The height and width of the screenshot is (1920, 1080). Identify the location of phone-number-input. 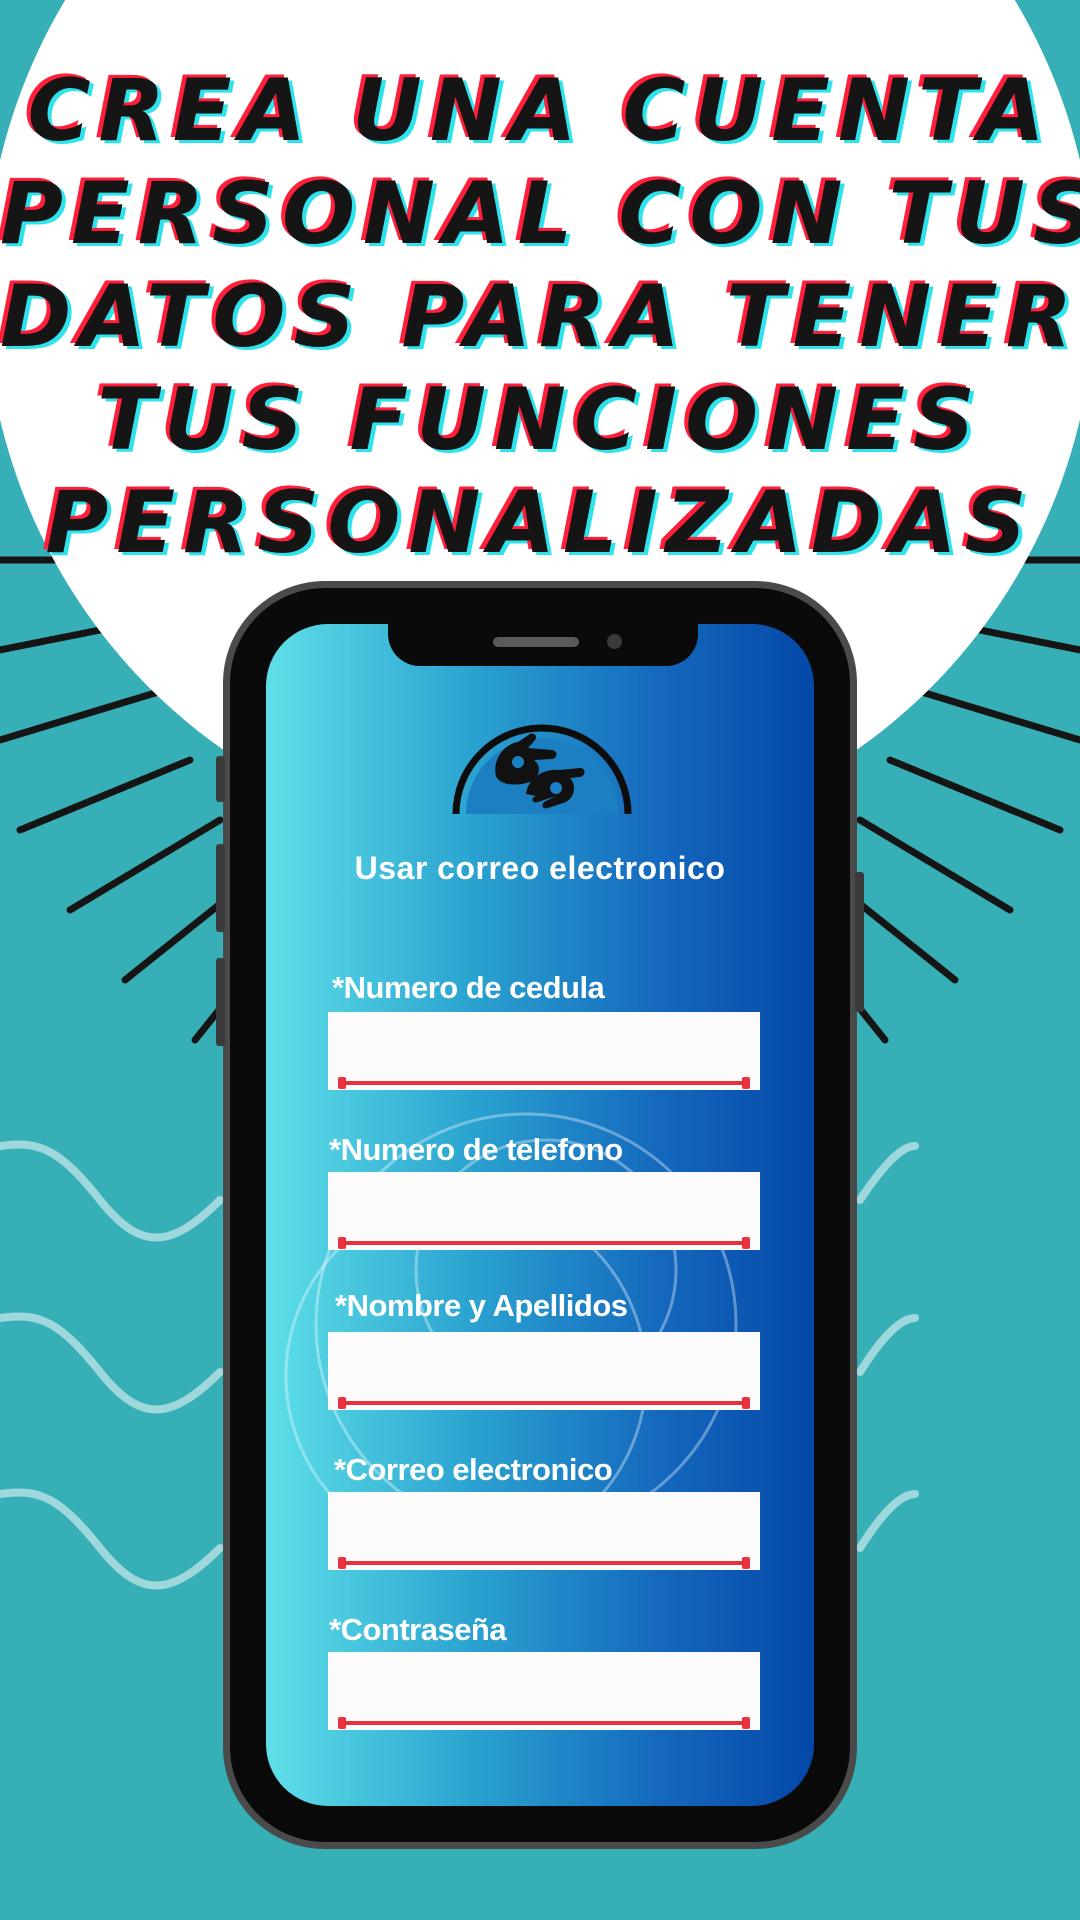
(544, 1211).